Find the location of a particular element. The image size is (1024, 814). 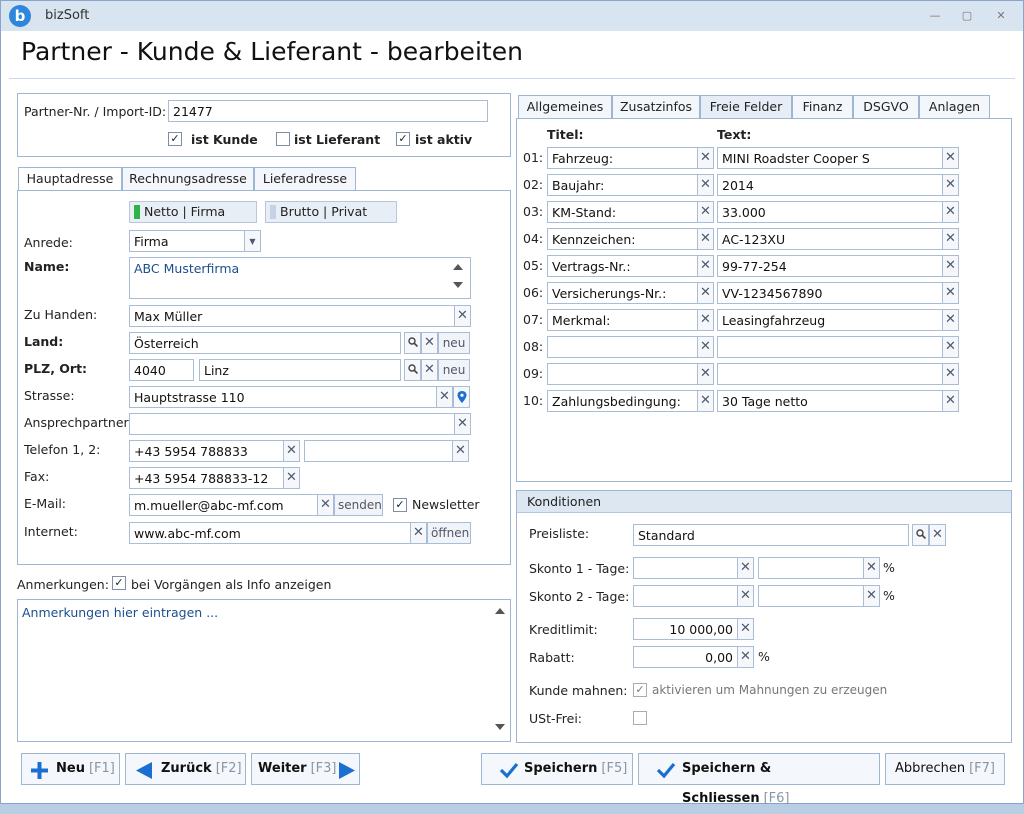

skonto2-prozent-input is located at coordinates (811, 596).